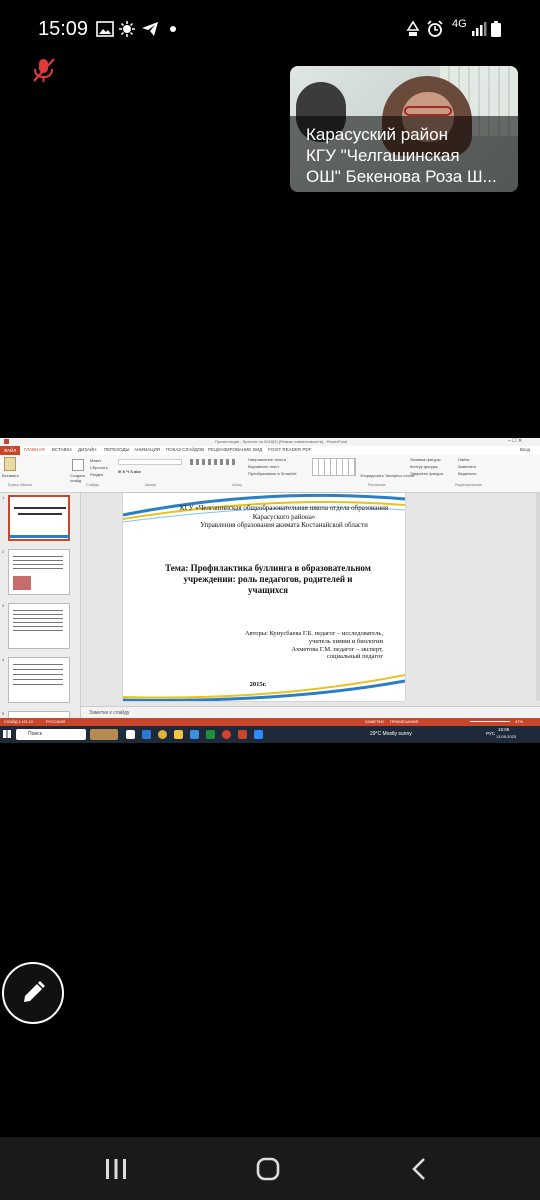  What do you see at coordinates (117, 449) in the screenshot?
I see `tab-transitions: ПЕРЕХОДЫ` at bounding box center [117, 449].